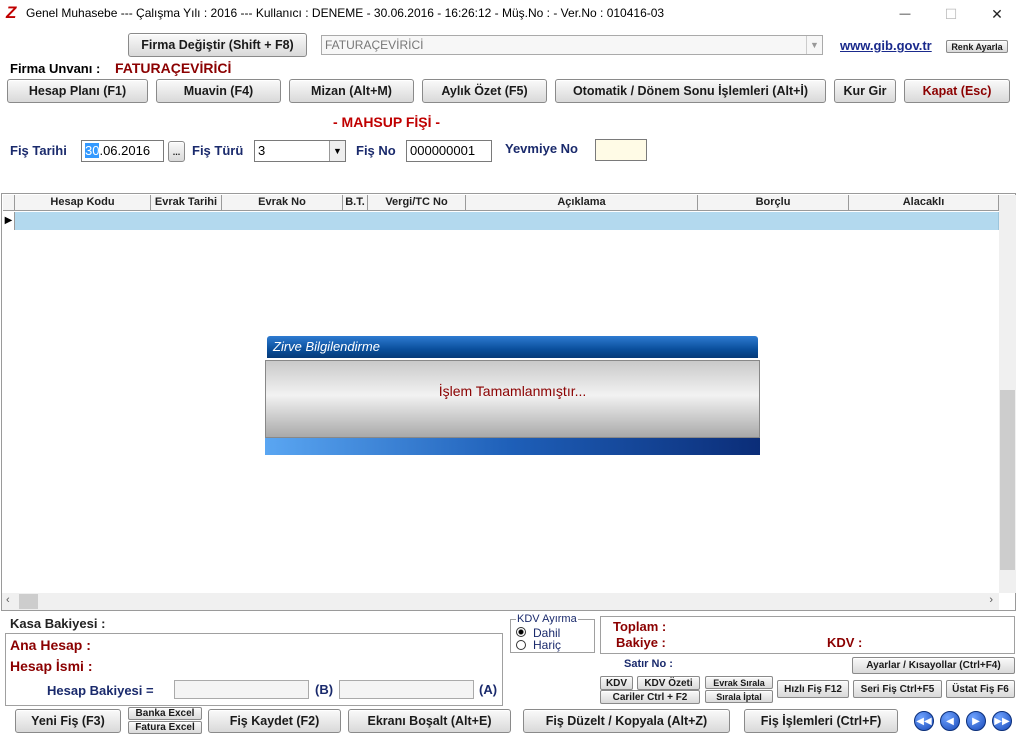 The image size is (1020, 740). Describe the element at coordinates (8, 600) in the screenshot. I see `scroll-left-icon: ‹` at that location.